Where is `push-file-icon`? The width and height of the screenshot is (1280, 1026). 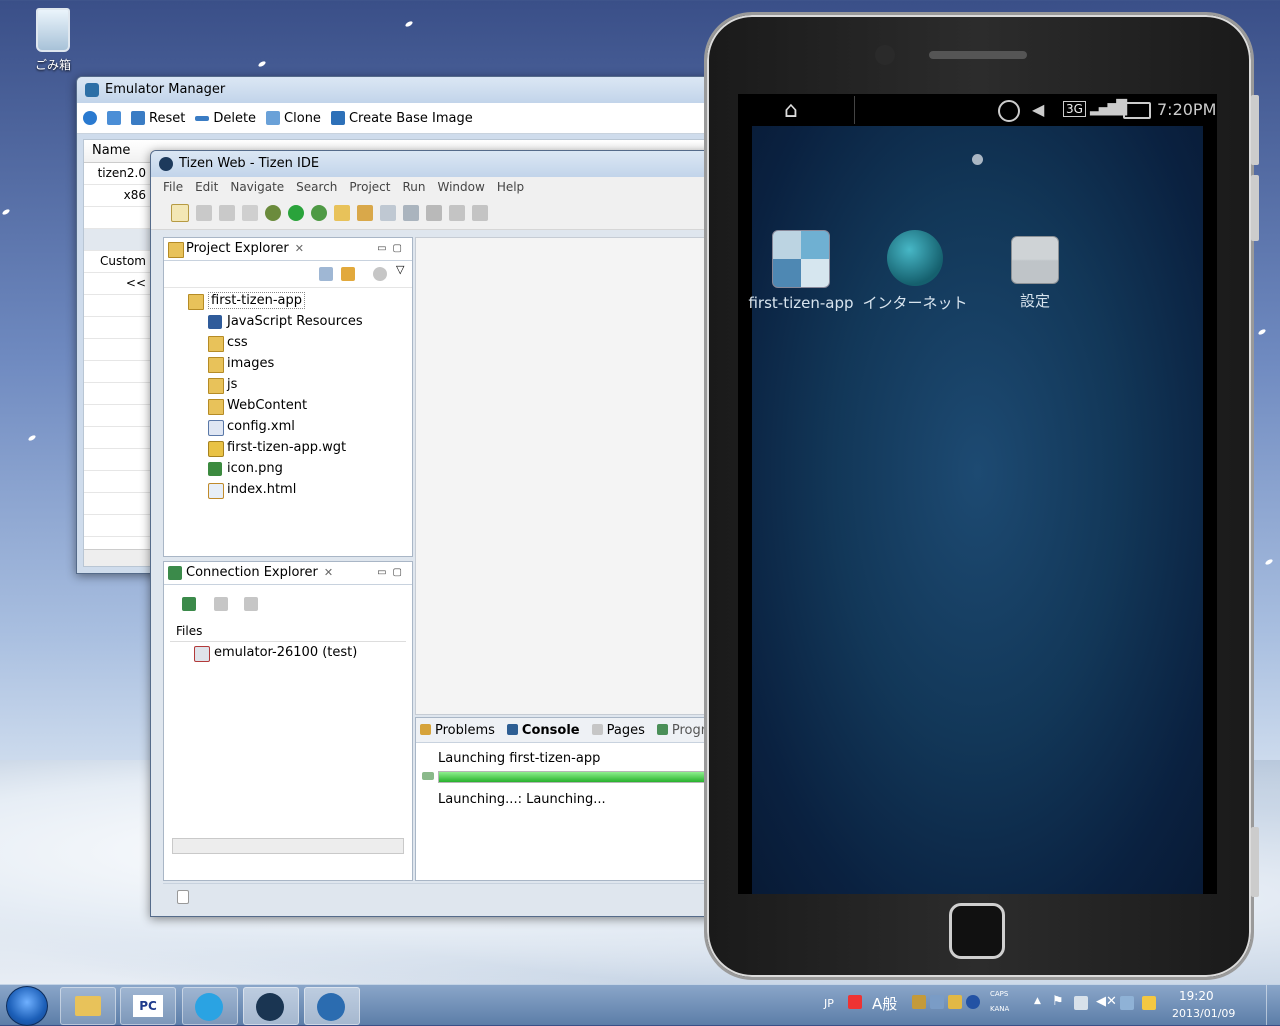
push-file-icon is located at coordinates (221, 604).